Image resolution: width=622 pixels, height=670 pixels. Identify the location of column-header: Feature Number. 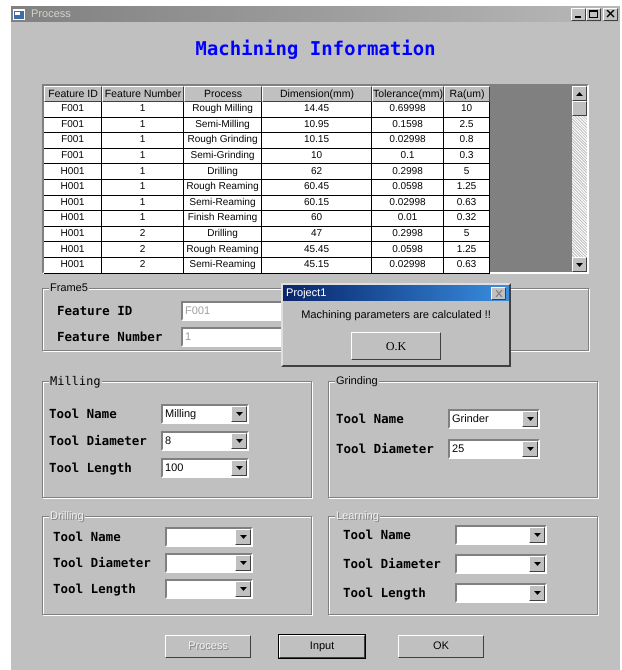
(143, 94).